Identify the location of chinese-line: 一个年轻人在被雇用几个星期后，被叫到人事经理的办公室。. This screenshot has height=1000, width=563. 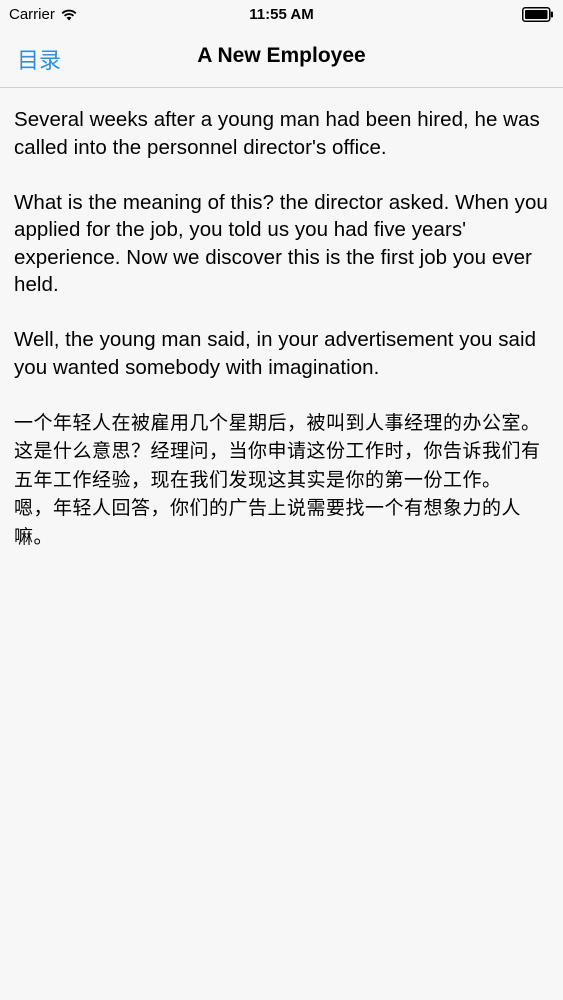
(277, 423).